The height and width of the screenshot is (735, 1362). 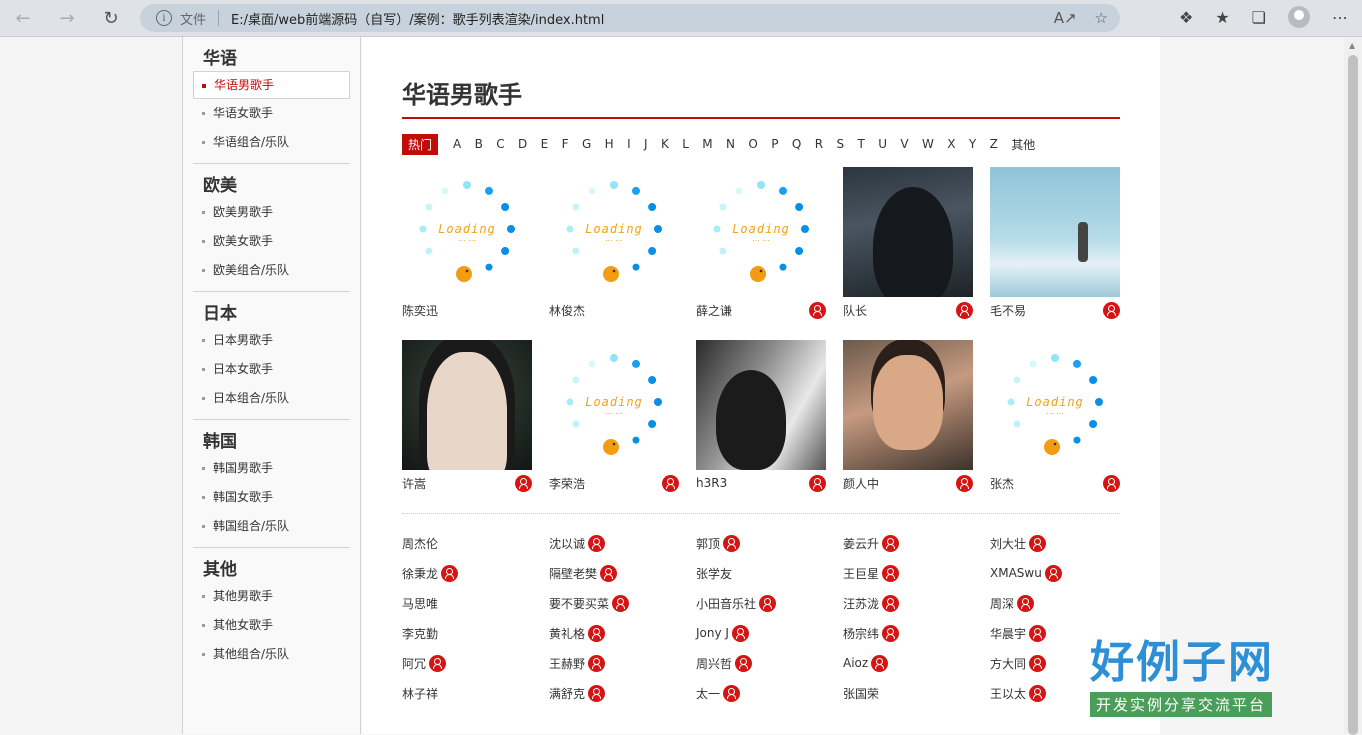 What do you see at coordinates (714, 310) in the screenshot?
I see `singer-name: 薛之谦` at bounding box center [714, 310].